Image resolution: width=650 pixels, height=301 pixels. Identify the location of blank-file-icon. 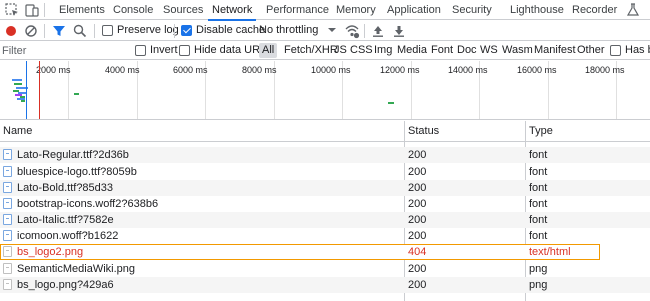
(7, 251).